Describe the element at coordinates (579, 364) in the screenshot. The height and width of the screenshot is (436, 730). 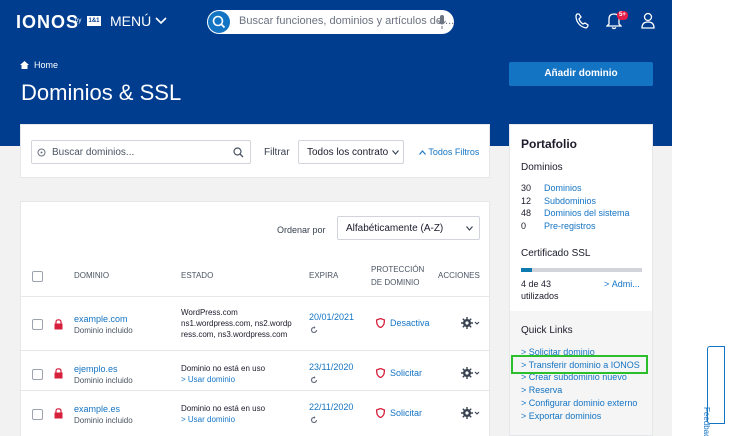
I see `highlight-box` at that location.